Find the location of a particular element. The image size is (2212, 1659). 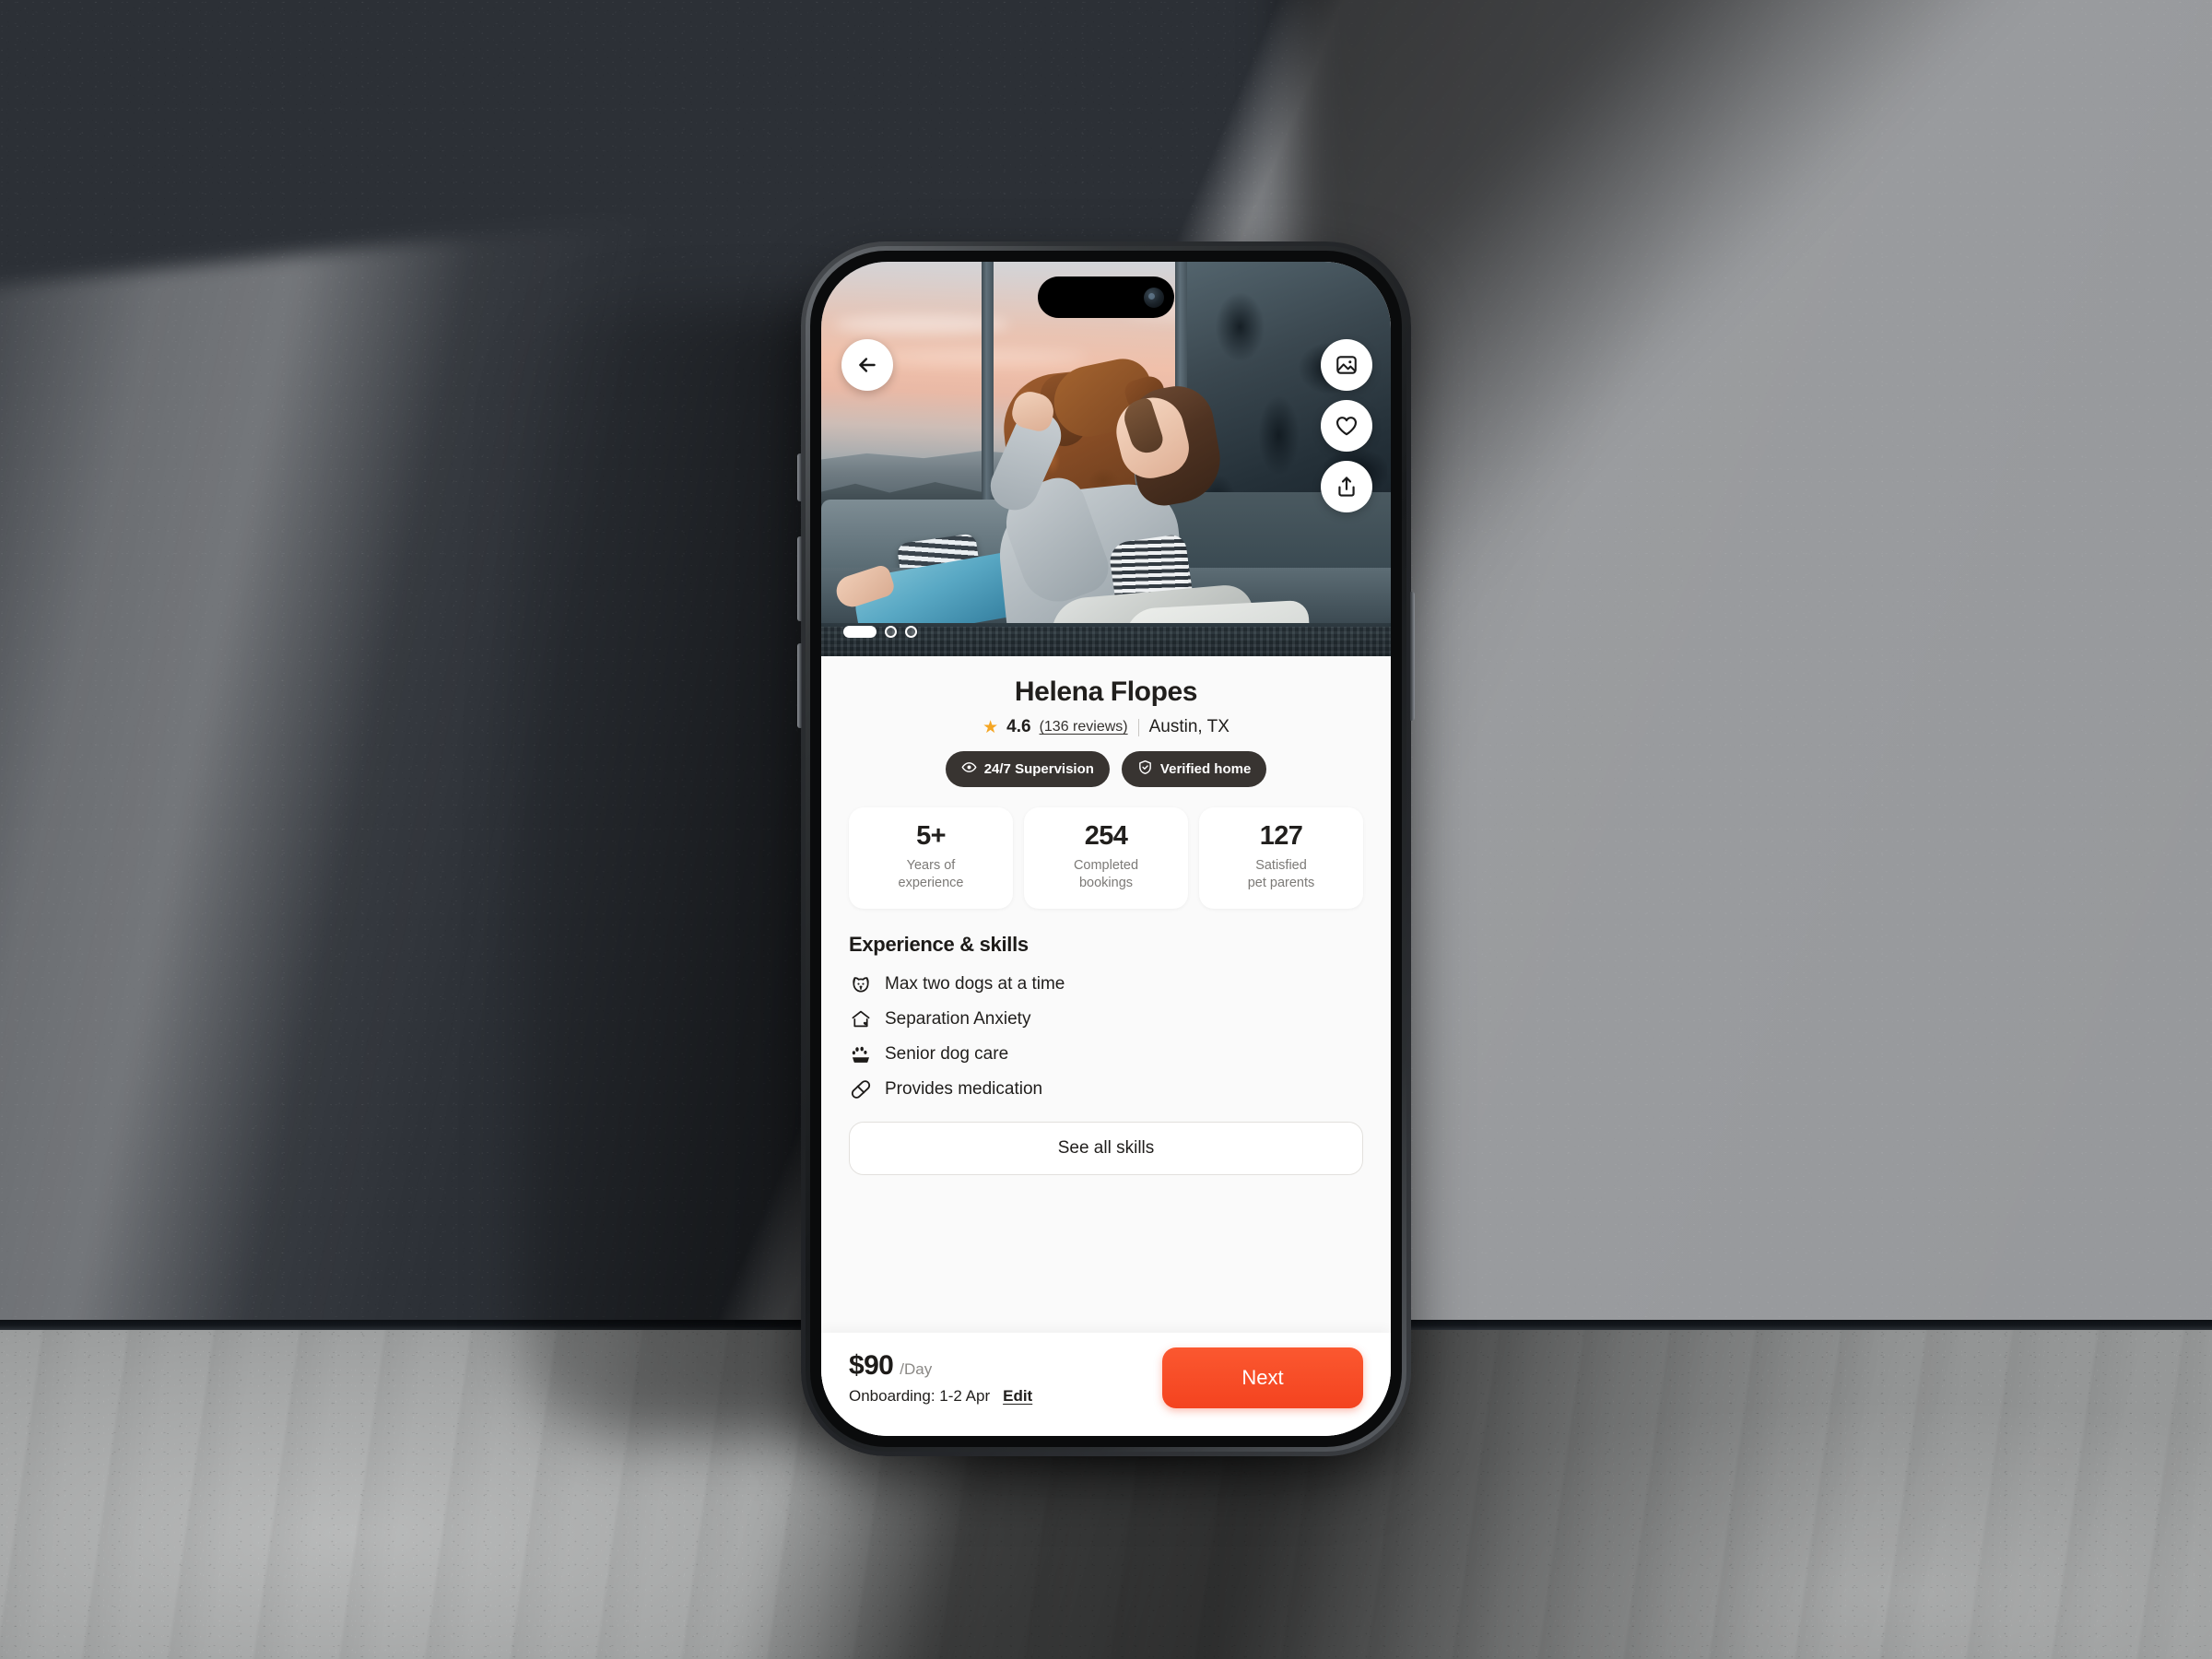

volume-up-button is located at coordinates (799, 578).